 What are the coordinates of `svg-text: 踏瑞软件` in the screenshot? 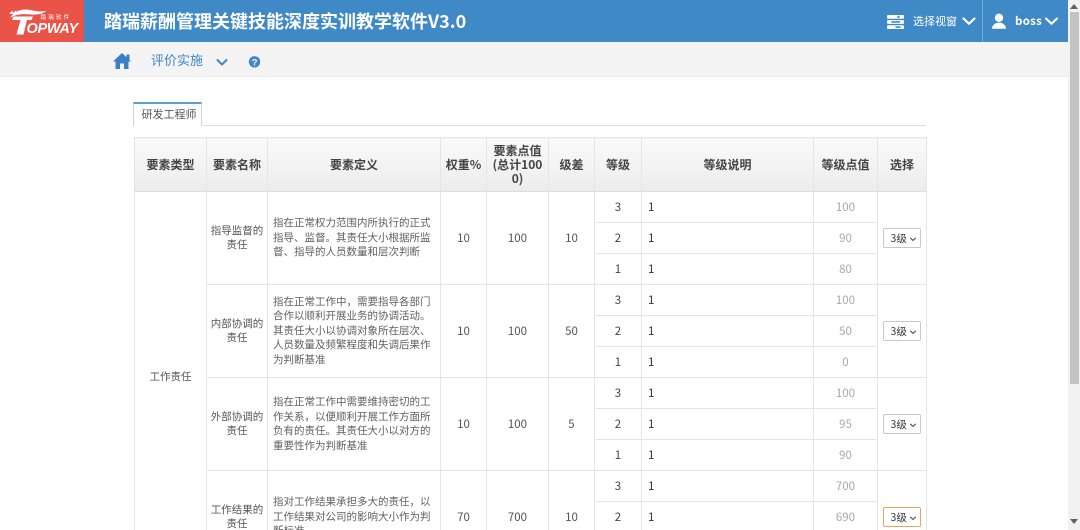 It's located at (56, 17).